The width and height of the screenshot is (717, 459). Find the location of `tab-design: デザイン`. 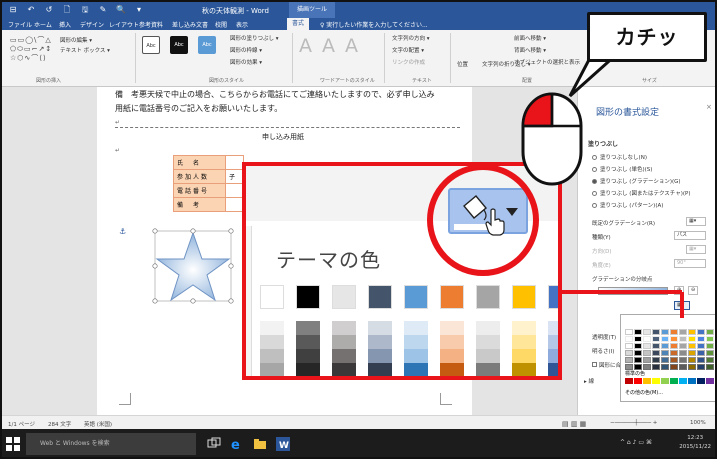

tab-design: デザイン is located at coordinates (92, 24).